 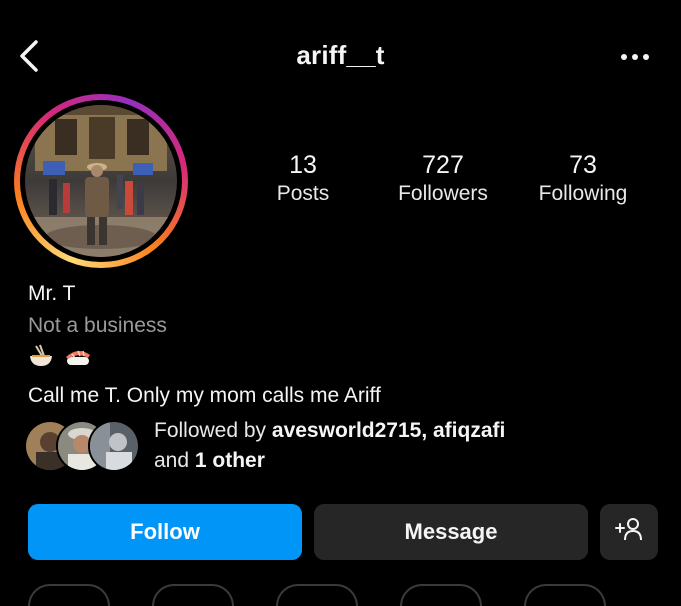 What do you see at coordinates (204, 395) in the screenshot?
I see `bio-text: Call me T. Only my mom calls me Ariff` at bounding box center [204, 395].